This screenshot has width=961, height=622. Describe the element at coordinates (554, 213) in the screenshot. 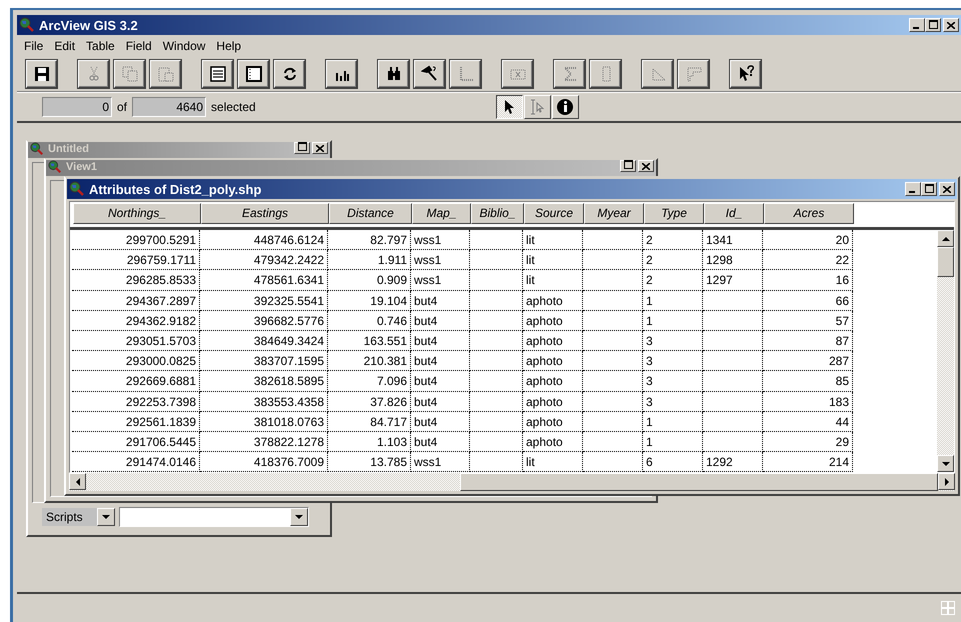

I see `column-header: Source` at that location.